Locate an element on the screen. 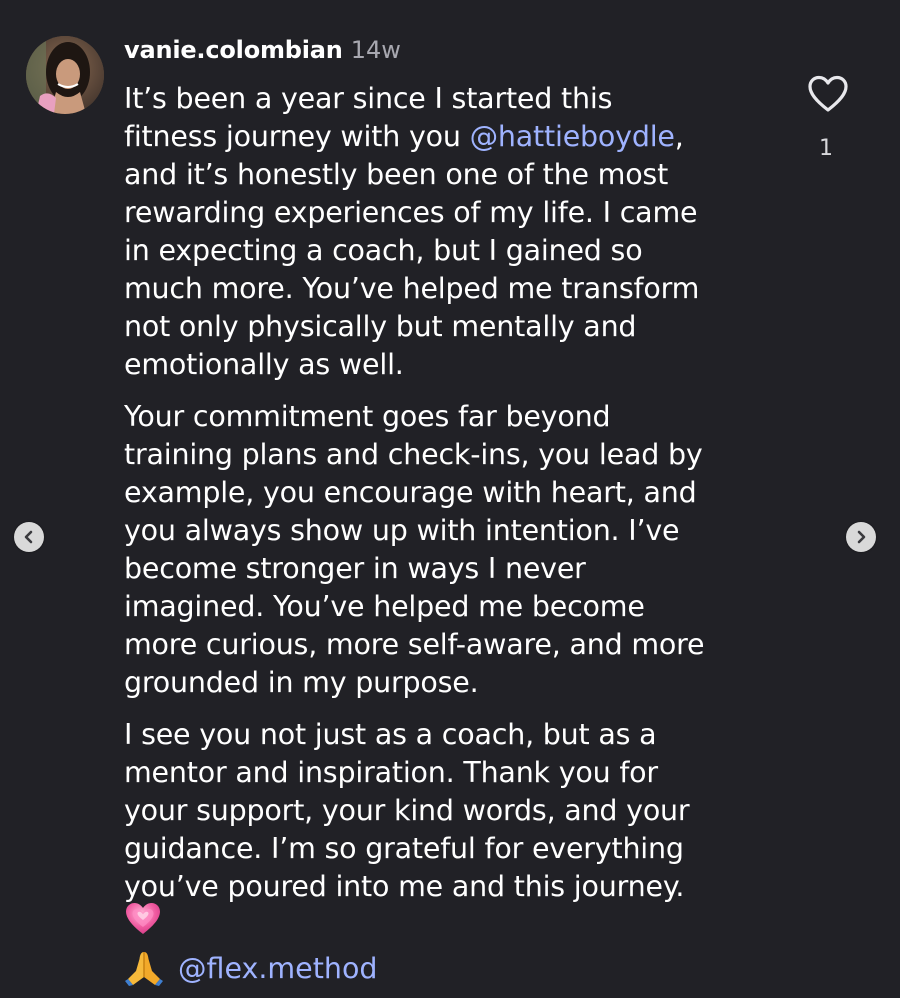  growing-heart-icon is located at coordinates (143, 918).